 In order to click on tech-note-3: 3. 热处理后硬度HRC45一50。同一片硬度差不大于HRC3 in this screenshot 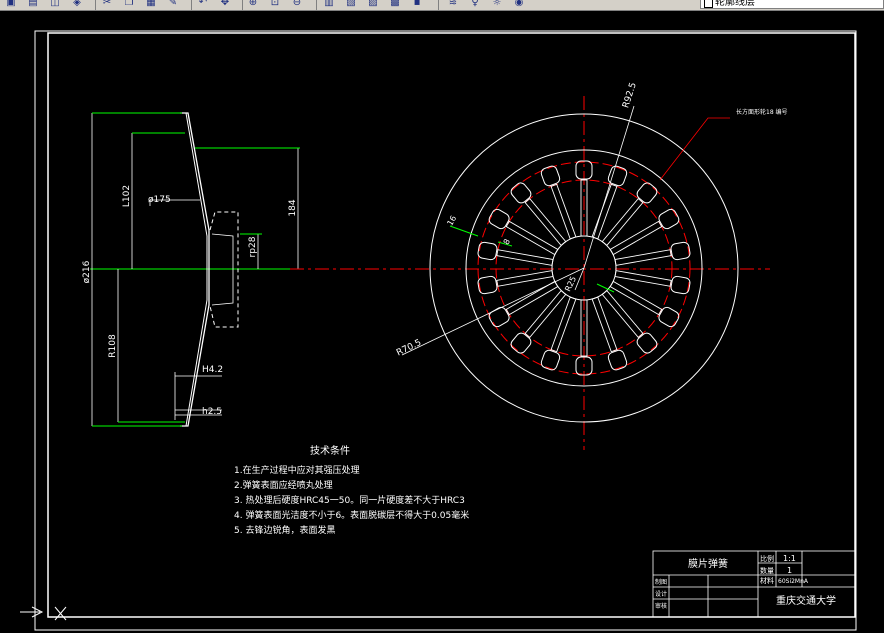, I will do `click(349, 500)`.